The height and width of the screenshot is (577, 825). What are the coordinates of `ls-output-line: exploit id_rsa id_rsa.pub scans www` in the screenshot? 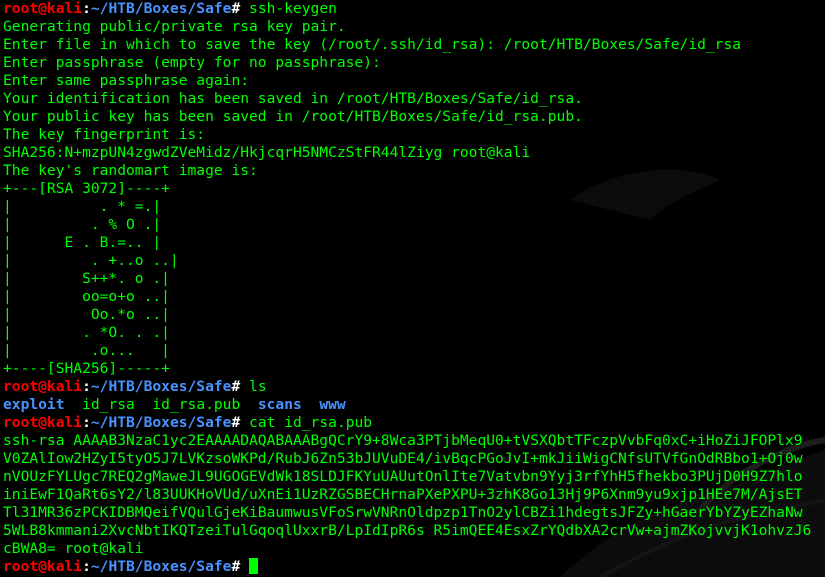 It's located at (414, 405).